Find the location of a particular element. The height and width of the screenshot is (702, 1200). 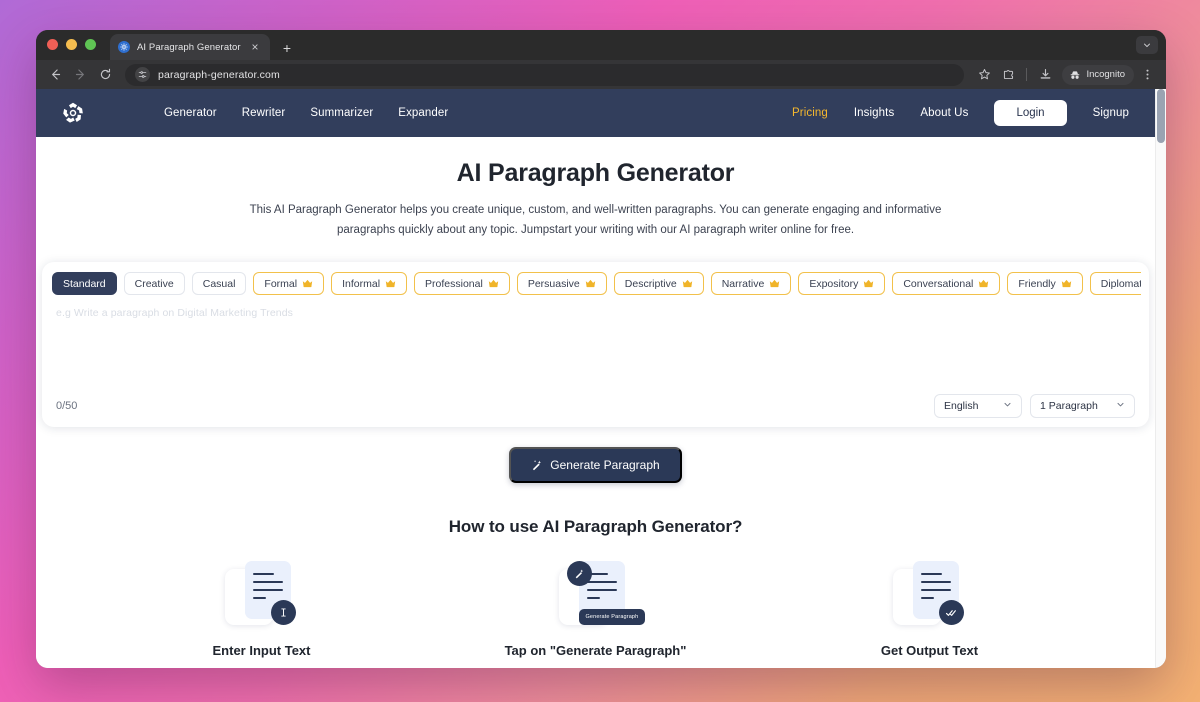

generate-paragraph-label: Generate Paragraph is located at coordinates (605, 465).